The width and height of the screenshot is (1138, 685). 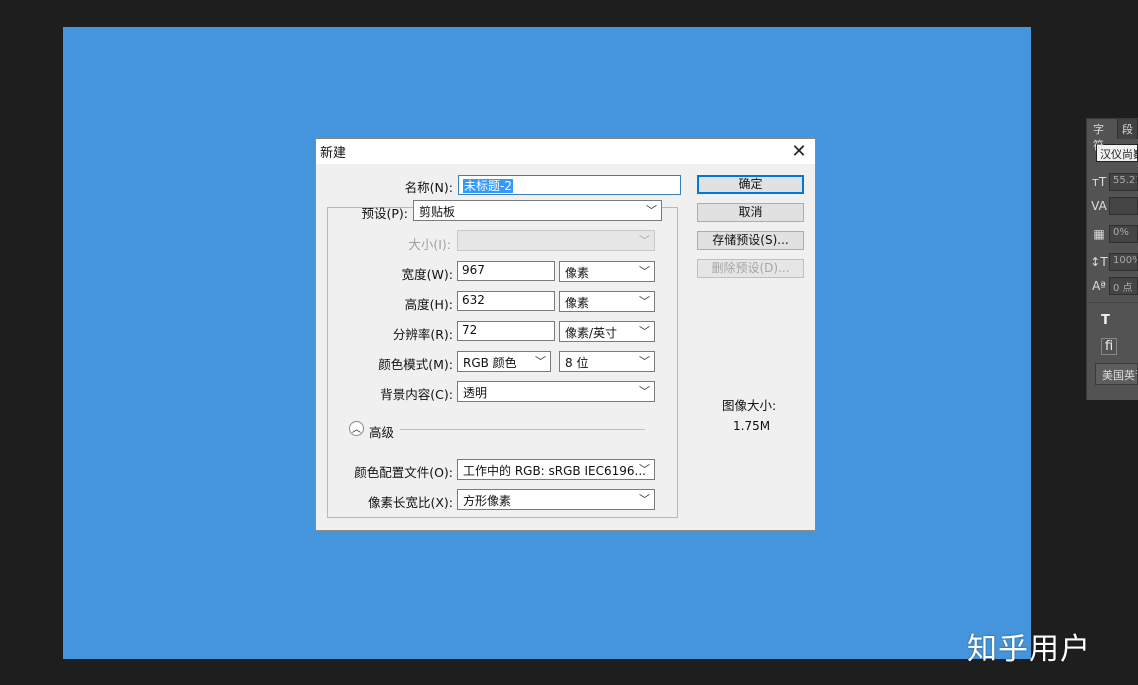 What do you see at coordinates (556, 499) in the screenshot?
I see `pixel-aspect-select: 方形像素 ﹀` at bounding box center [556, 499].